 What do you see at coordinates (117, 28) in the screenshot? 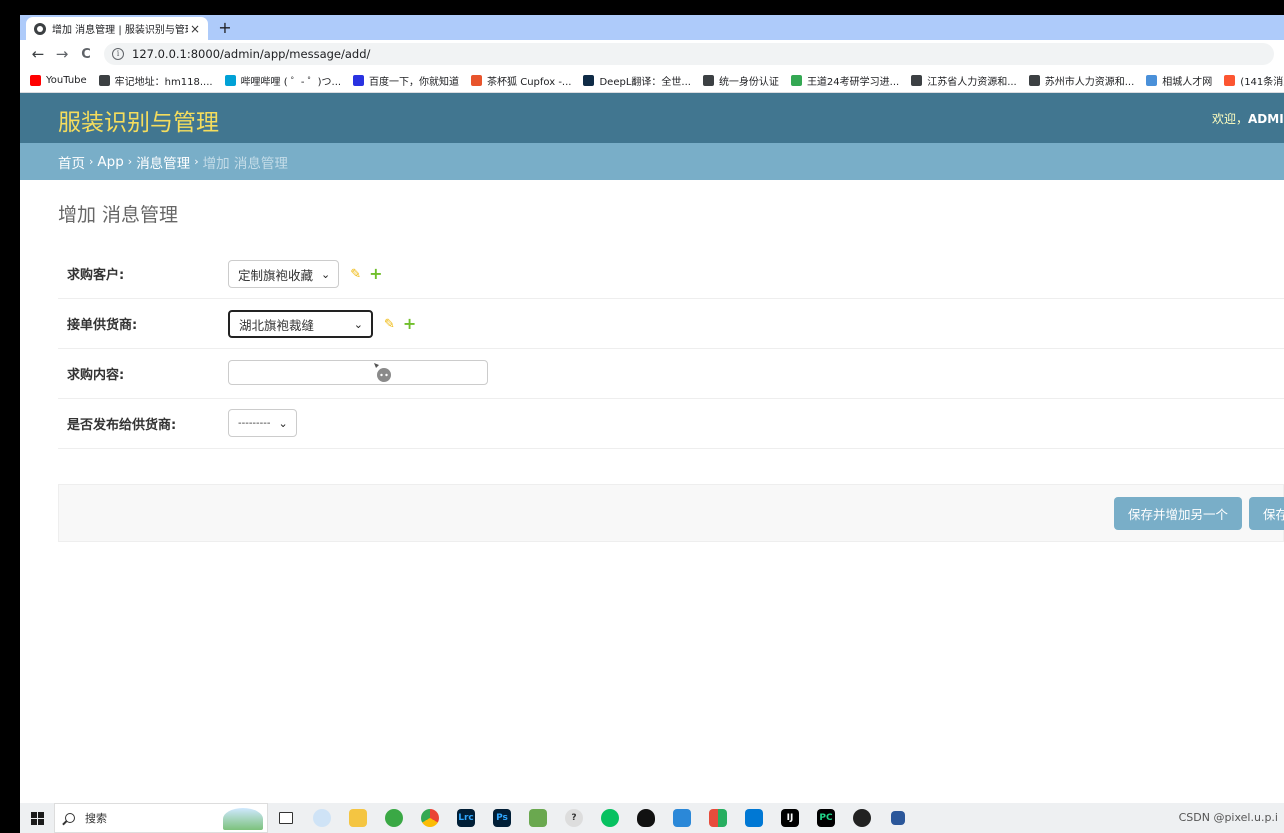
I see `tab-active: 增加 消息管理 | 服装识别与管理 ×` at bounding box center [117, 28].